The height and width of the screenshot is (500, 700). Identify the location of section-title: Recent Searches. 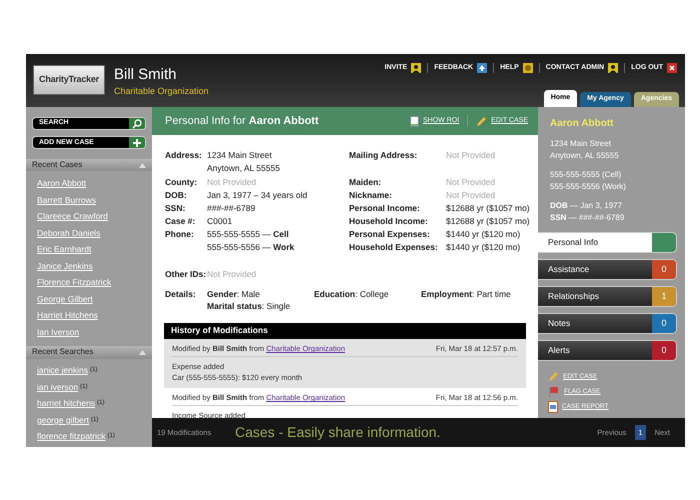
(63, 352).